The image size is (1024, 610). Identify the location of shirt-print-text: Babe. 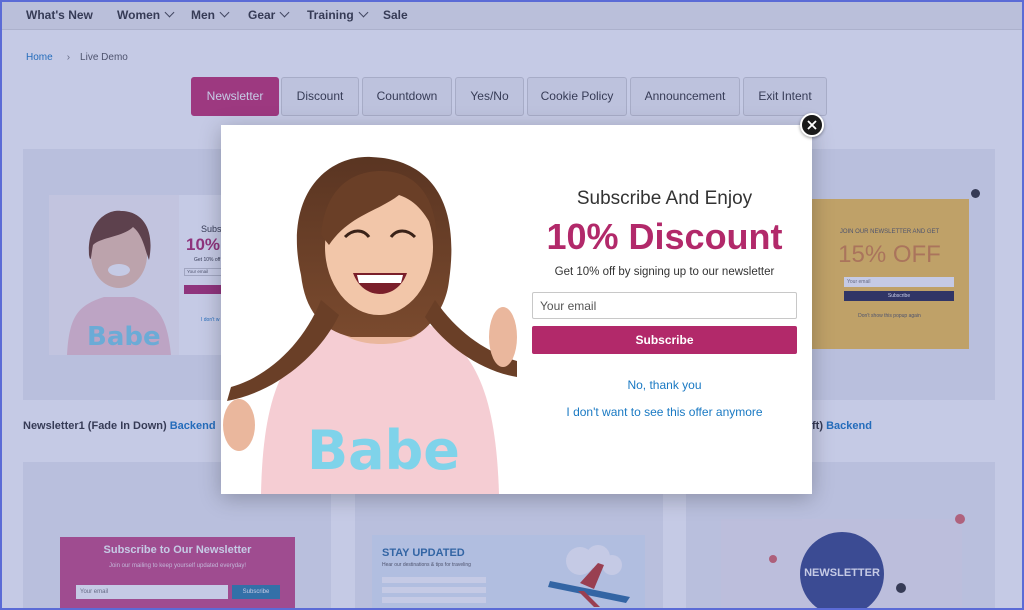
(383, 450).